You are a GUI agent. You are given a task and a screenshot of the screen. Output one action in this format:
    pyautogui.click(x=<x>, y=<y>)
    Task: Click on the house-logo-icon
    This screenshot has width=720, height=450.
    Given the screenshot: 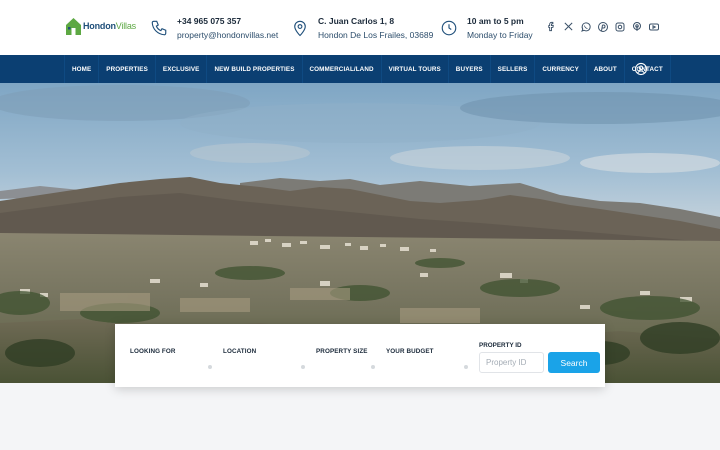 What is the action you would take?
    pyautogui.click(x=73, y=26)
    